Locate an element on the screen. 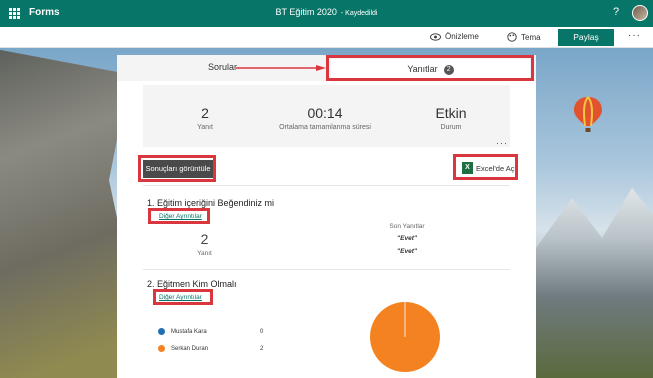 This screenshot has height=378, width=653. highlight-view-results is located at coordinates (177, 168).